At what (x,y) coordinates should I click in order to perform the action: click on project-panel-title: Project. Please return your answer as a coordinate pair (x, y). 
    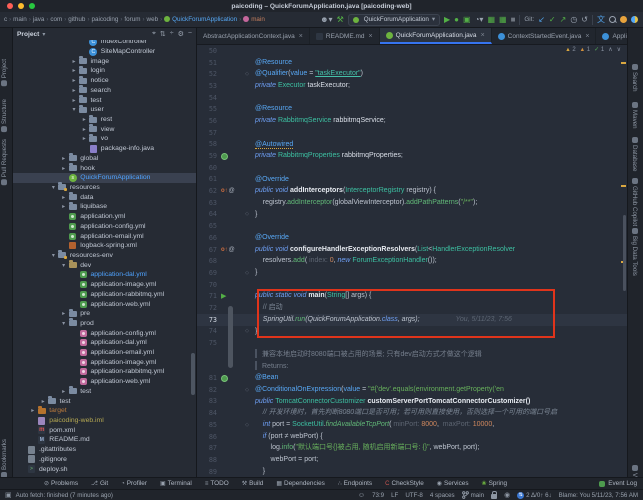
    Looking at the image, I should click on (28, 34).